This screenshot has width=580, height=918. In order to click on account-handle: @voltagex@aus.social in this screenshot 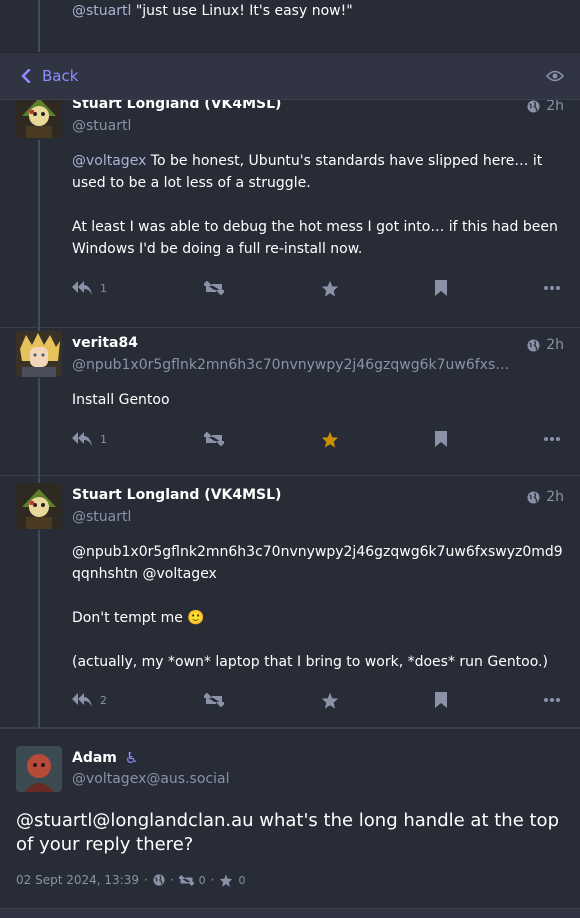, I will do `click(150, 779)`.